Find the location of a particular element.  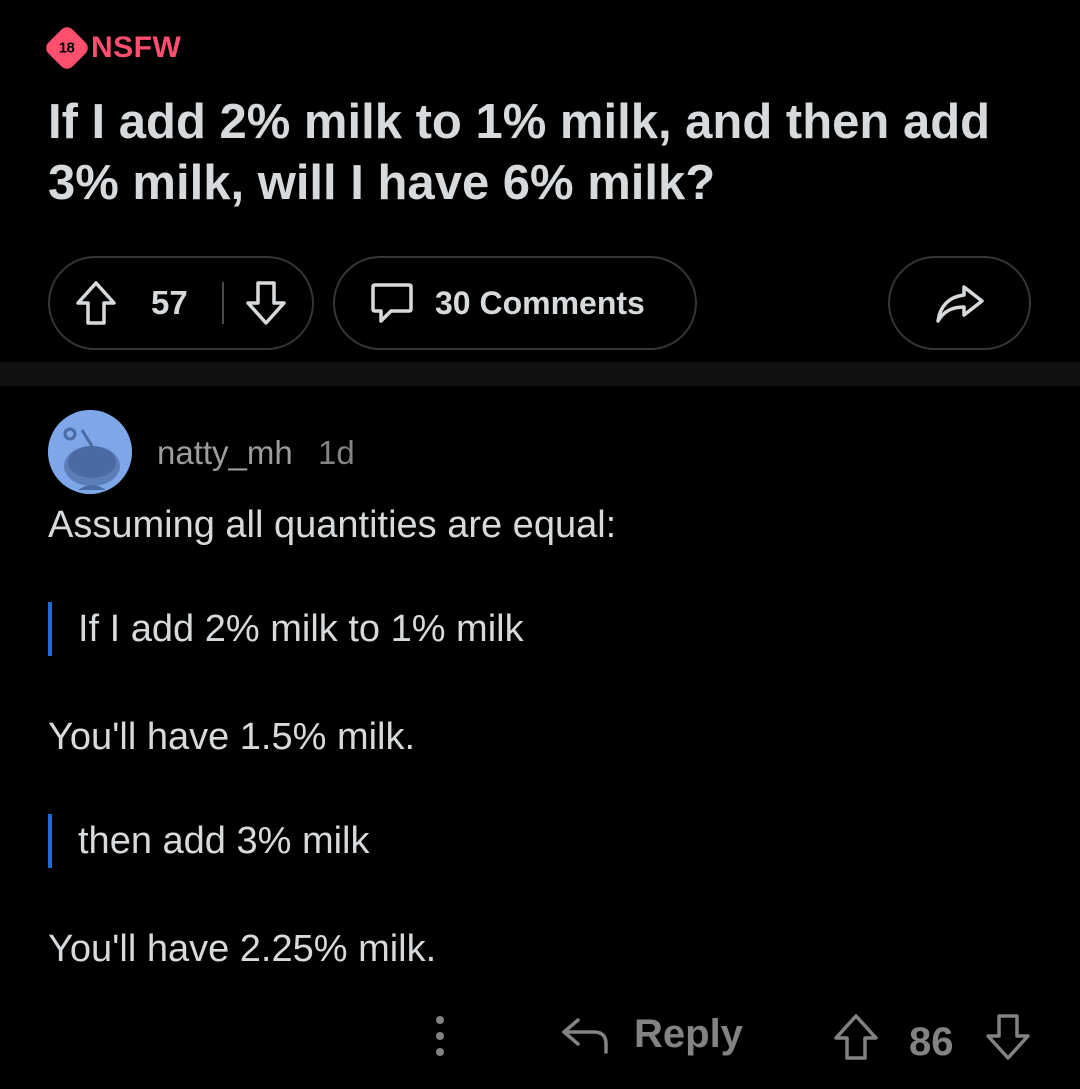

comment-age: 1d is located at coordinates (336, 452).